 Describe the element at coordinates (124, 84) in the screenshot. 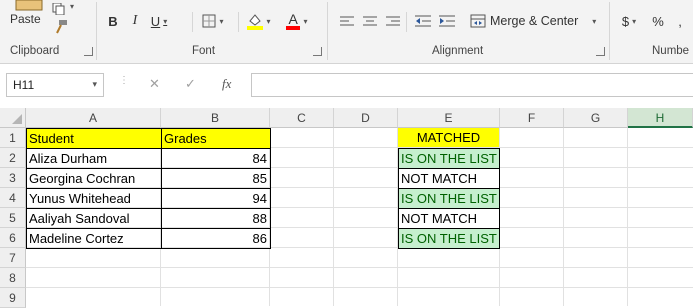

I see `formula-bar-grip-icon: ⋮` at that location.